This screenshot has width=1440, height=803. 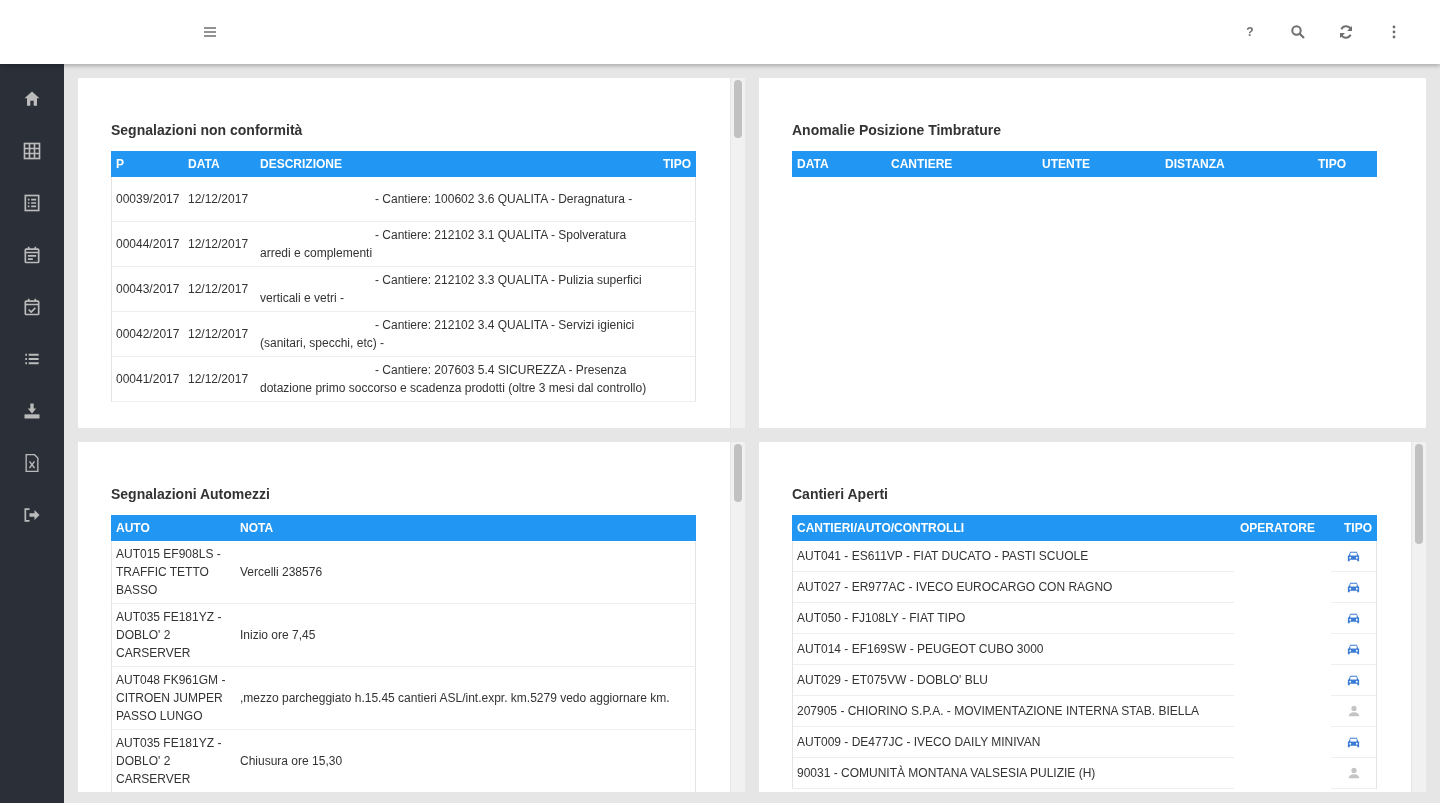 What do you see at coordinates (1013, 556) in the screenshot?
I see `table-cell: AUT041 - ES611VP - FIAT DUCATO - PASTI SCUOLE` at bounding box center [1013, 556].